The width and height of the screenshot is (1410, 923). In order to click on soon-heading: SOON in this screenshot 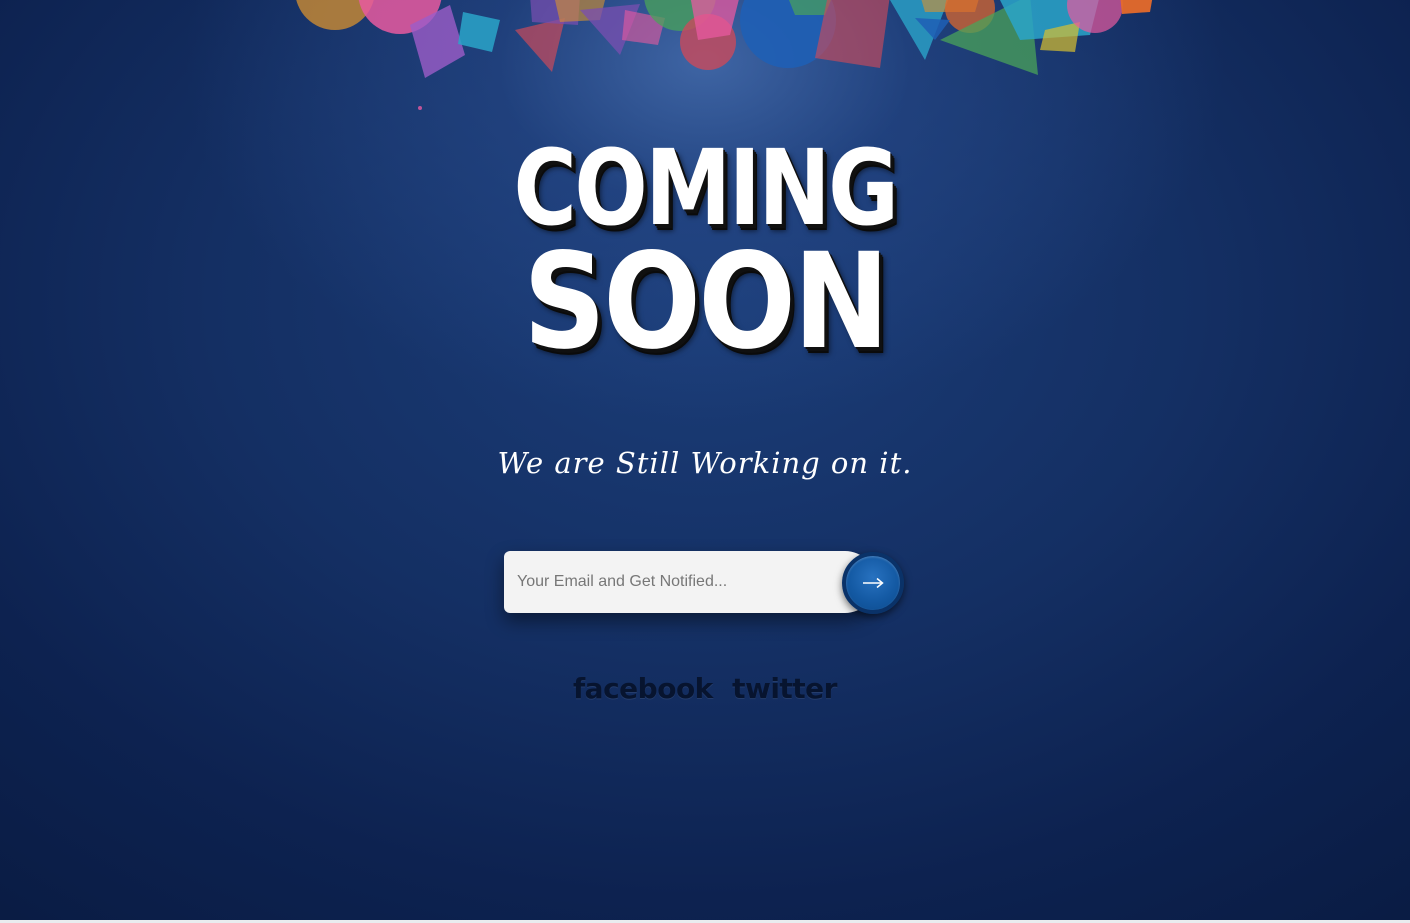, I will do `click(706, 302)`.